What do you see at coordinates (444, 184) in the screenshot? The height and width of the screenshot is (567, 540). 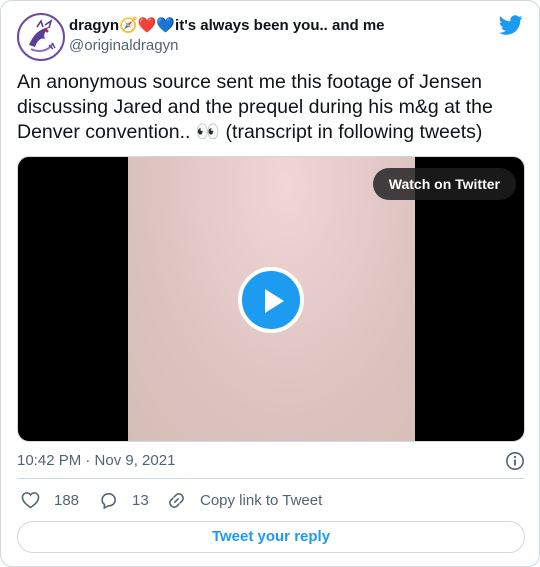 I see `watch-on-twitter-button: Watch on Twitter` at bounding box center [444, 184].